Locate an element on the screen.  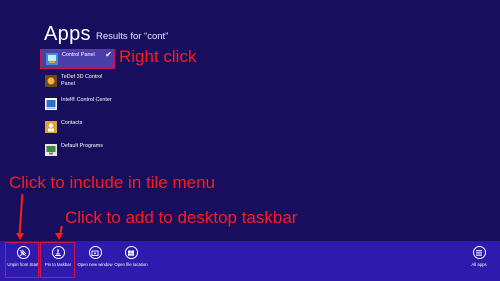
arrowhead-add-taskbar is located at coordinates (59, 236).